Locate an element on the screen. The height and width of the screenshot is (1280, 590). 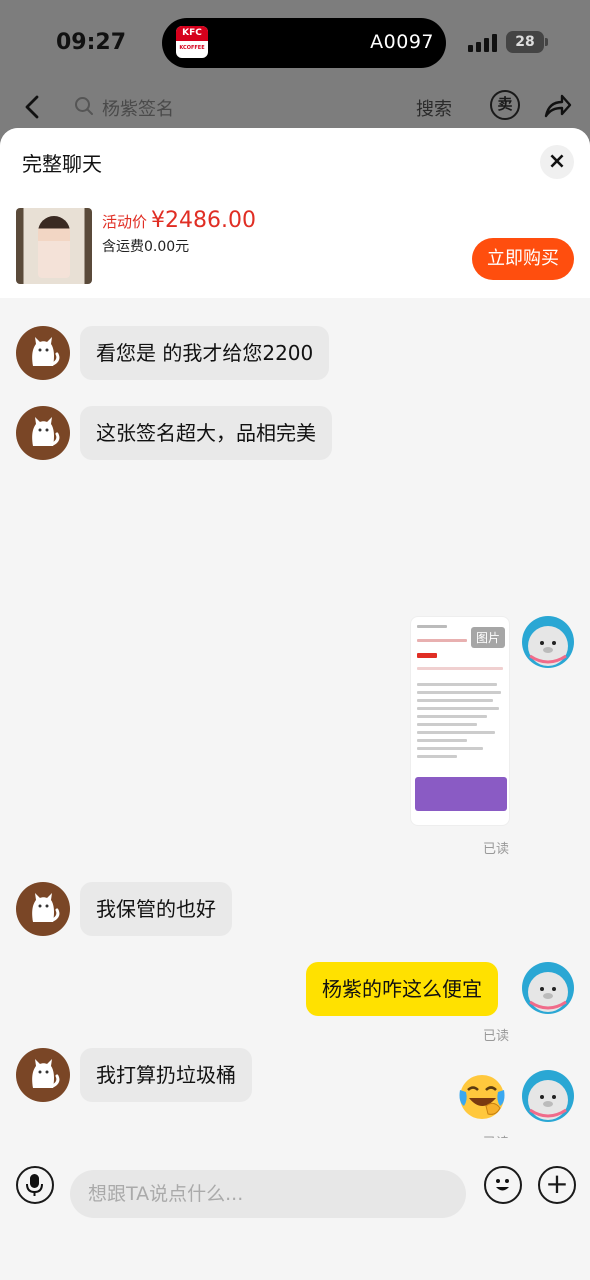
status-bar: 09:27 KFC KCOFFEE A0097 28 is located at coordinates (295, 44).